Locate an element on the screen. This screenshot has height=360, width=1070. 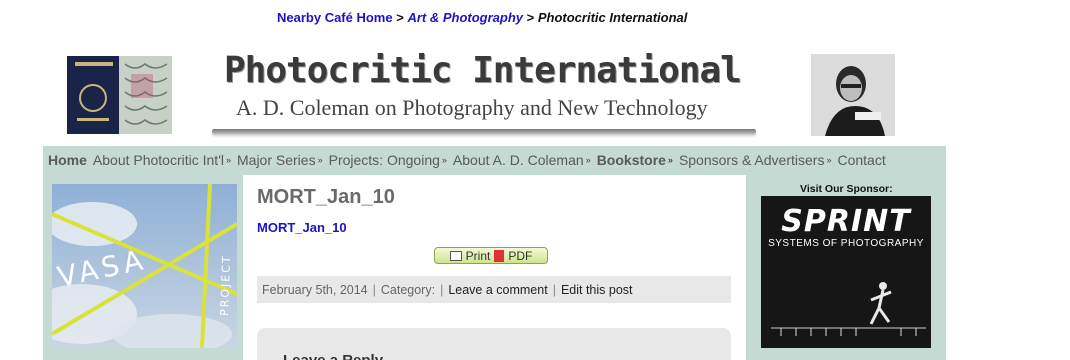
nav-home: Home is located at coordinates (67, 160).